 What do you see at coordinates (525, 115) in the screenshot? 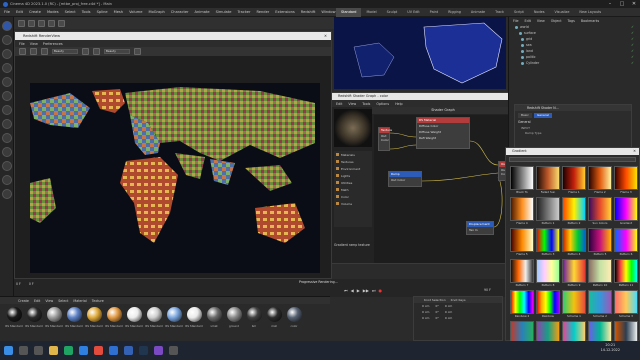
I see `tab-basic: Basic` at bounding box center [525, 115].